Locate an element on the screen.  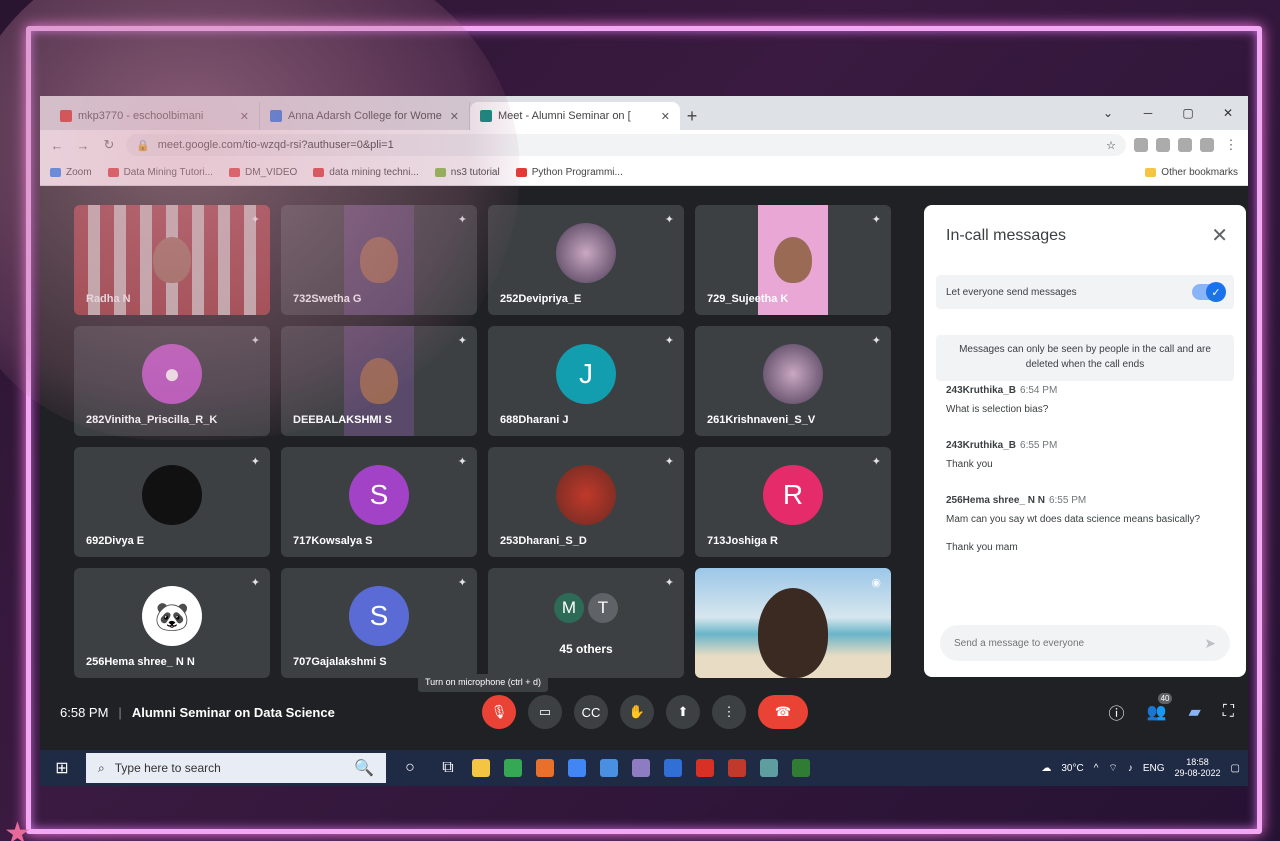
activities-icon: ⛶ is located at coordinates (1228, 712).